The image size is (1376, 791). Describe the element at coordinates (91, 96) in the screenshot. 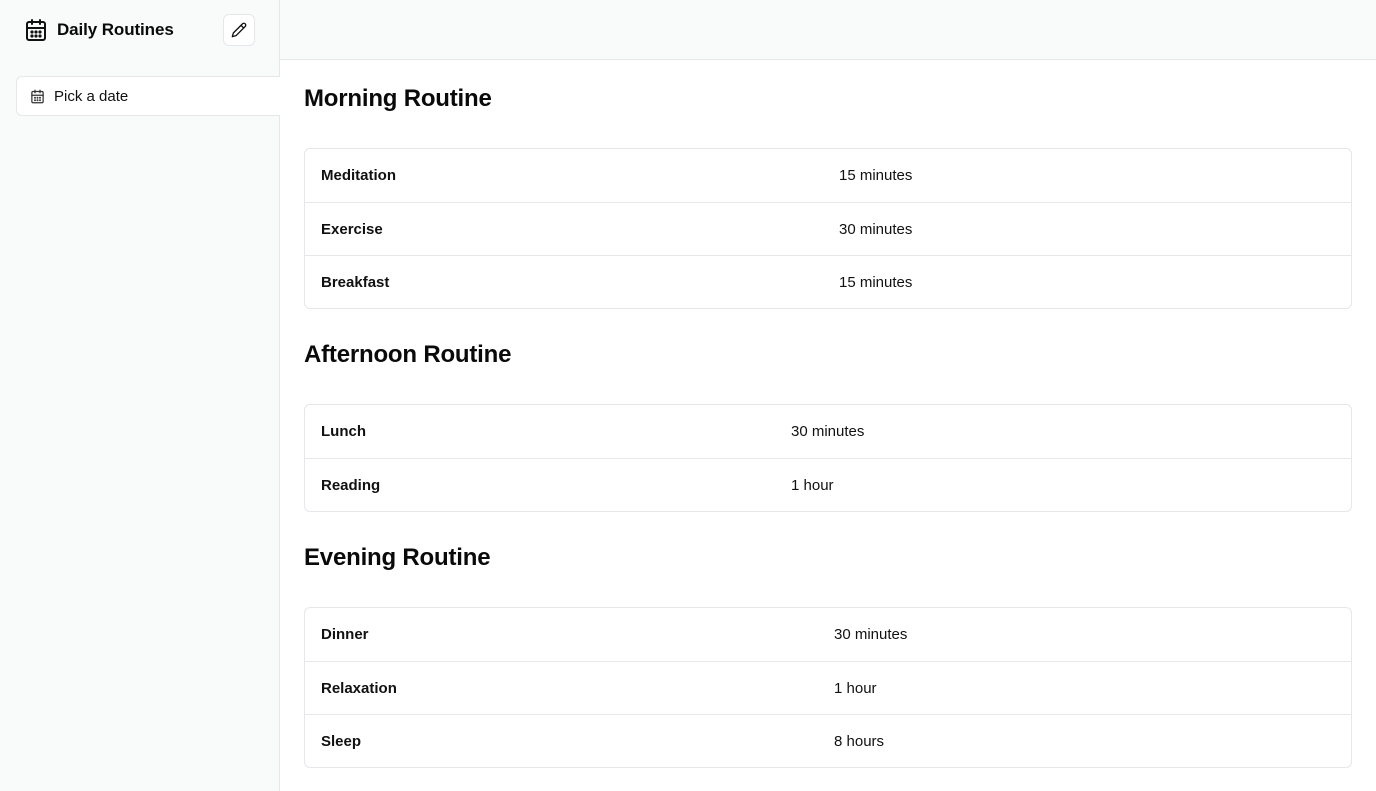

I see `date-picker-label: Pick a date` at that location.